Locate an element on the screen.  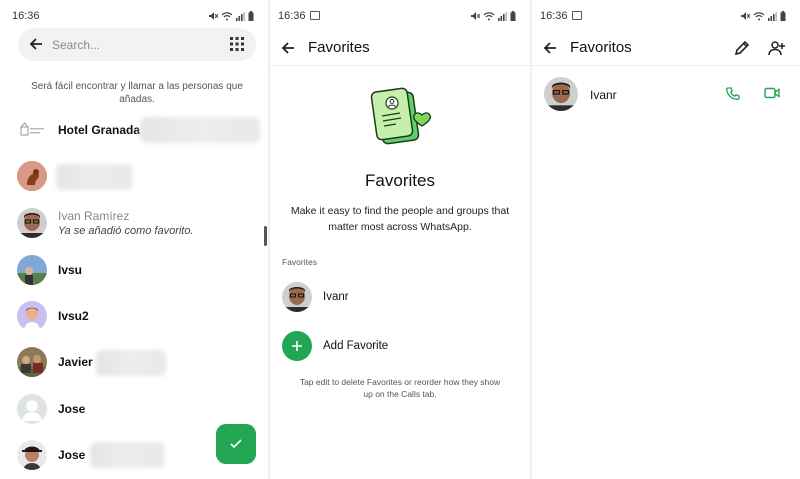
video-call-icon is located at coordinates (772, 93).